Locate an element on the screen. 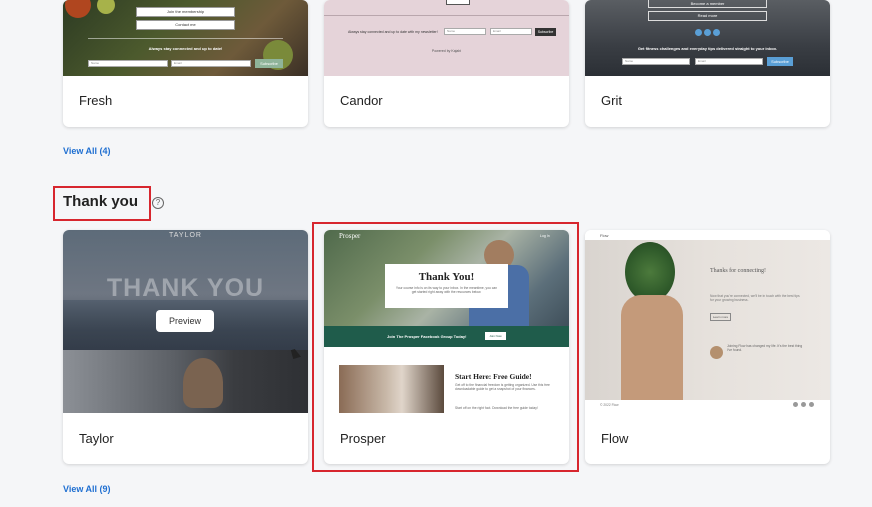 This screenshot has width=872, height=507. fresh-email-input: Email is located at coordinates (211, 63).